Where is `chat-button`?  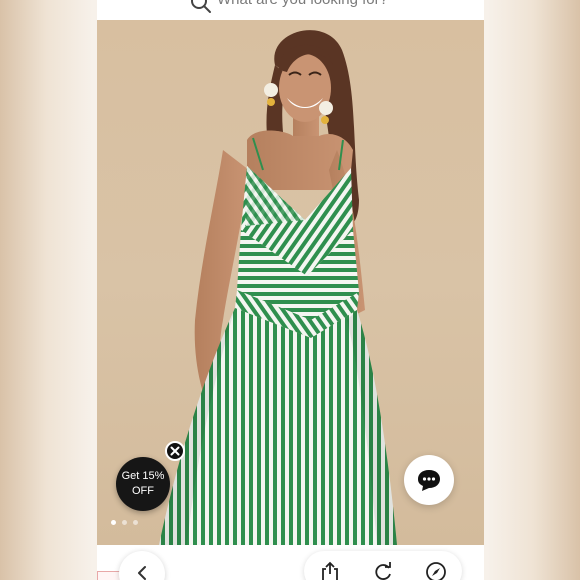 chat-button is located at coordinates (429, 480).